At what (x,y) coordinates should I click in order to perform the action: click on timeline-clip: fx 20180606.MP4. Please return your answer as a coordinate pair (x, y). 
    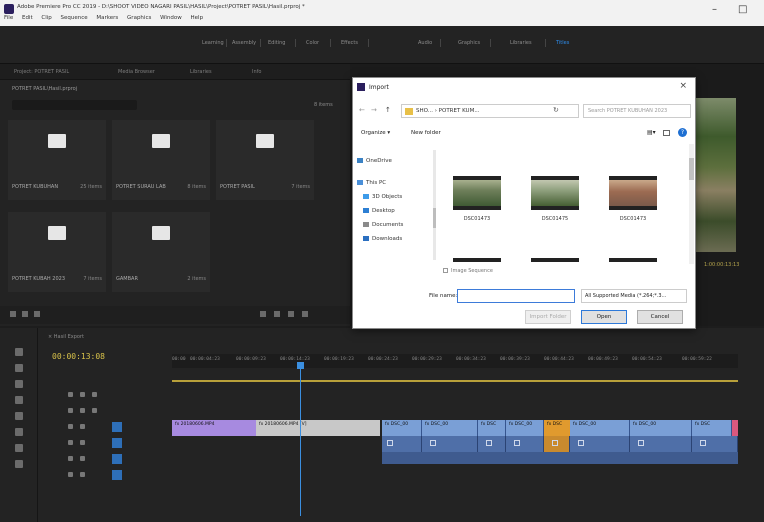
    Looking at the image, I should click on (214, 428).